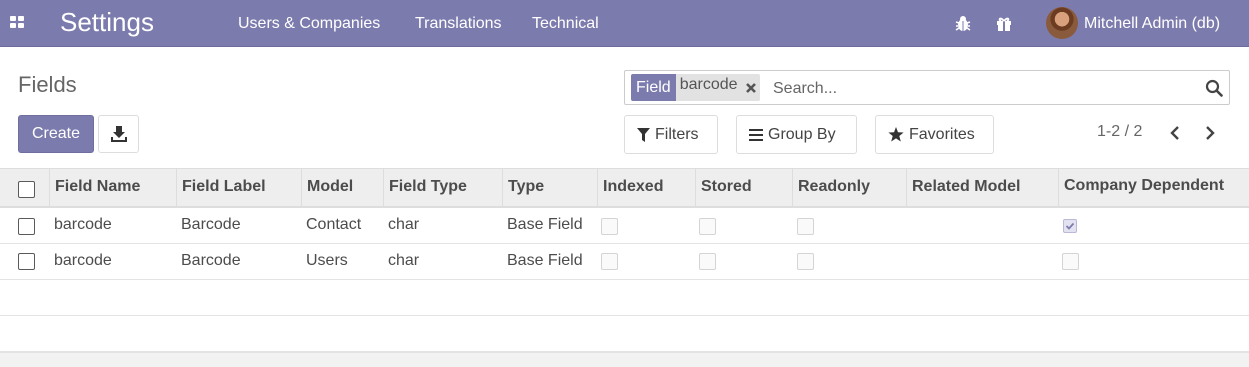  What do you see at coordinates (653, 87) in the screenshot?
I see `facet-label: Field` at bounding box center [653, 87].